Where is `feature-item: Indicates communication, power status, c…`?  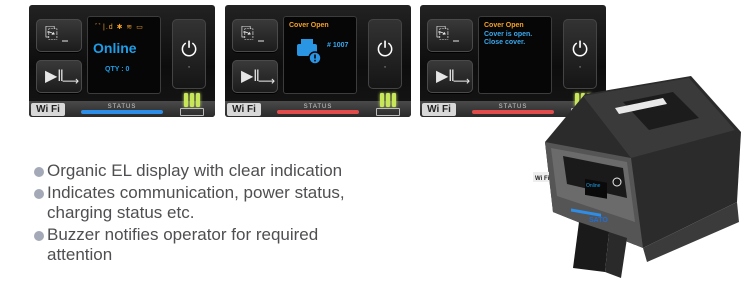
feature-item: Indicates communication, power status, c… is located at coordinates (269, 203).